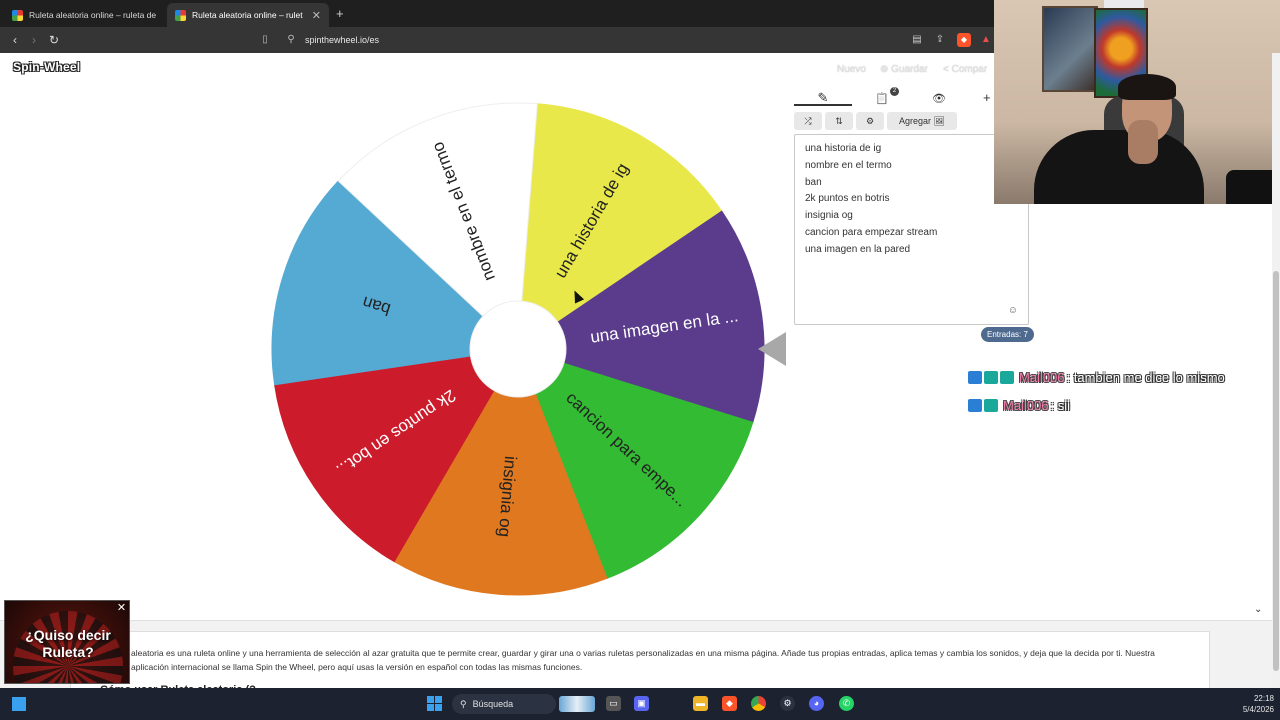 Image resolution: width=1280 pixels, height=720 pixels. I want to click on sort-button: ⇅, so click(839, 121).